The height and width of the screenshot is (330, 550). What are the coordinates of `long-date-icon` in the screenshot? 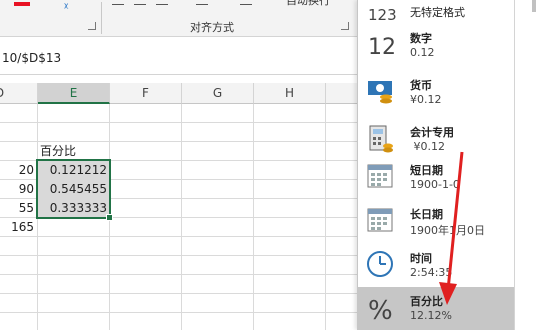 It's located at (380, 220).